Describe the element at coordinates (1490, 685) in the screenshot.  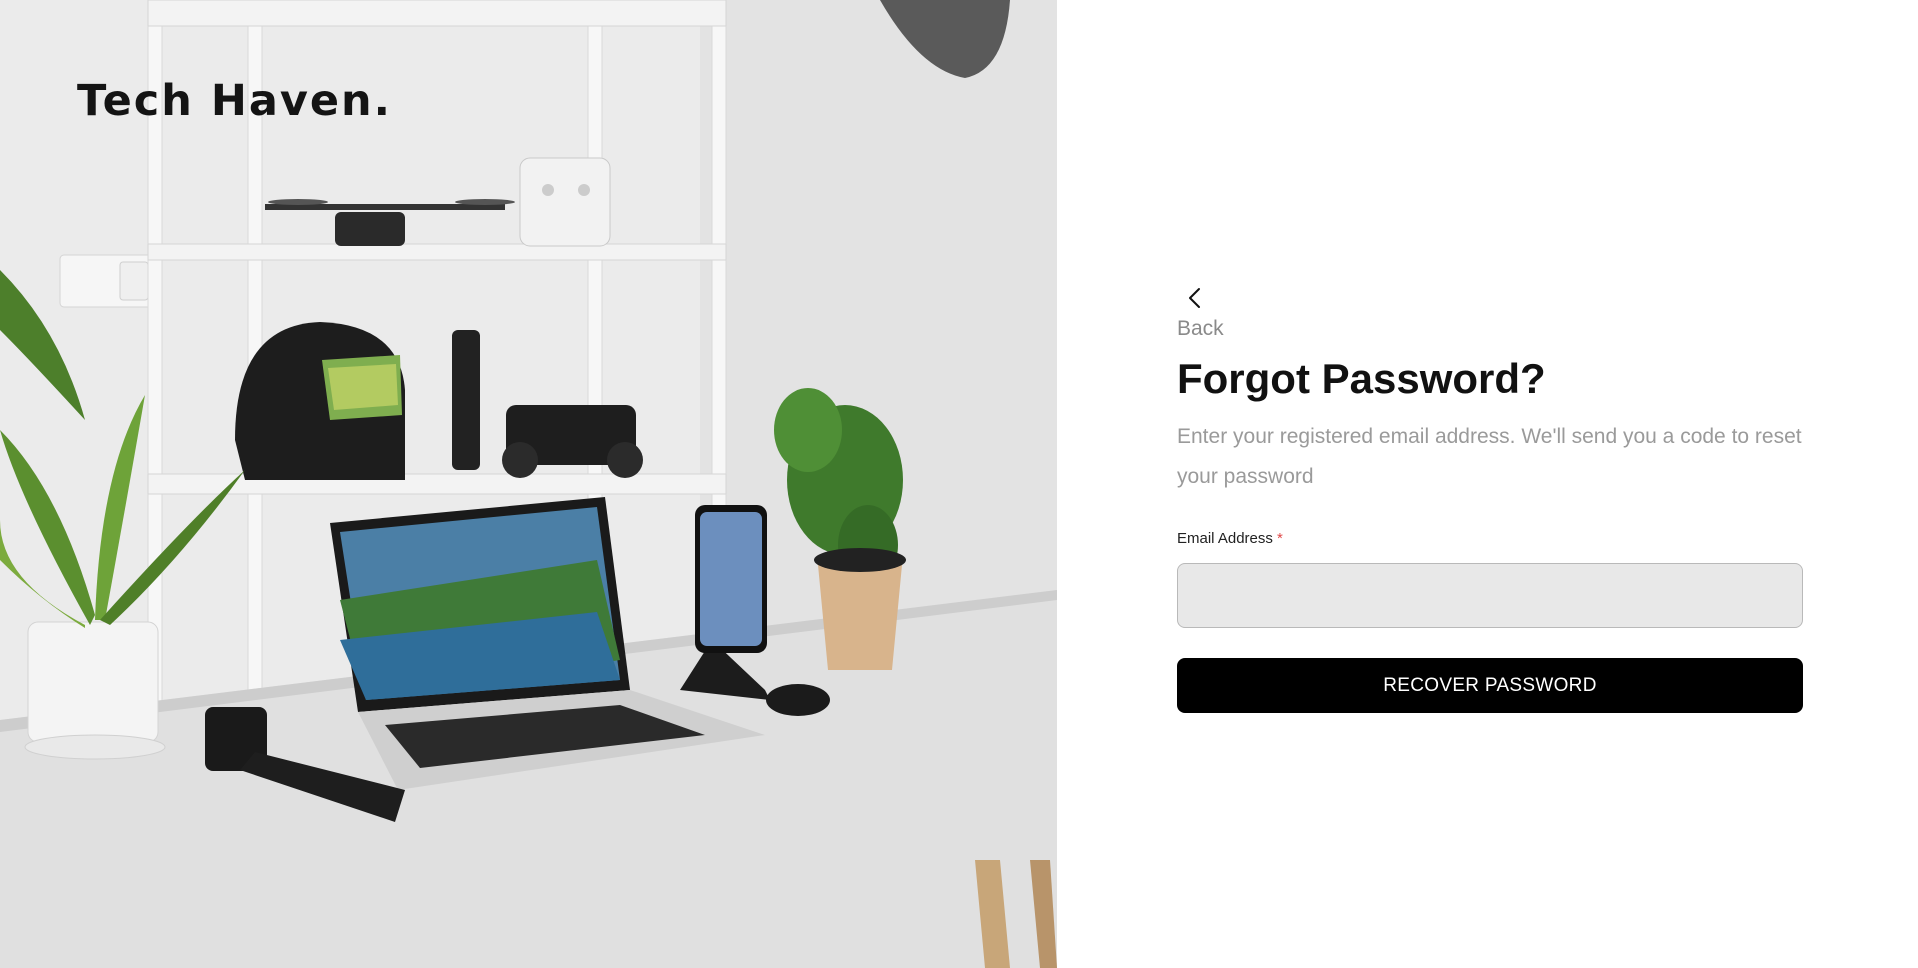
I see `recover-password-button: RECOVER PASSWORD` at that location.